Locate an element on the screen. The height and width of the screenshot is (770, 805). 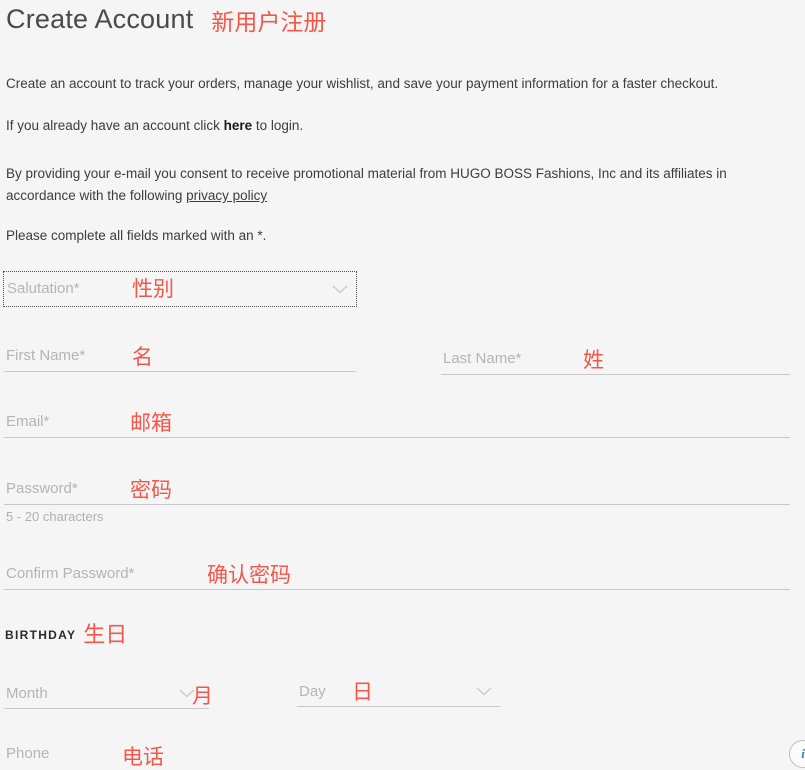
birthday-section-header: BIRTHDAY 生日 is located at coordinates (66, 635).